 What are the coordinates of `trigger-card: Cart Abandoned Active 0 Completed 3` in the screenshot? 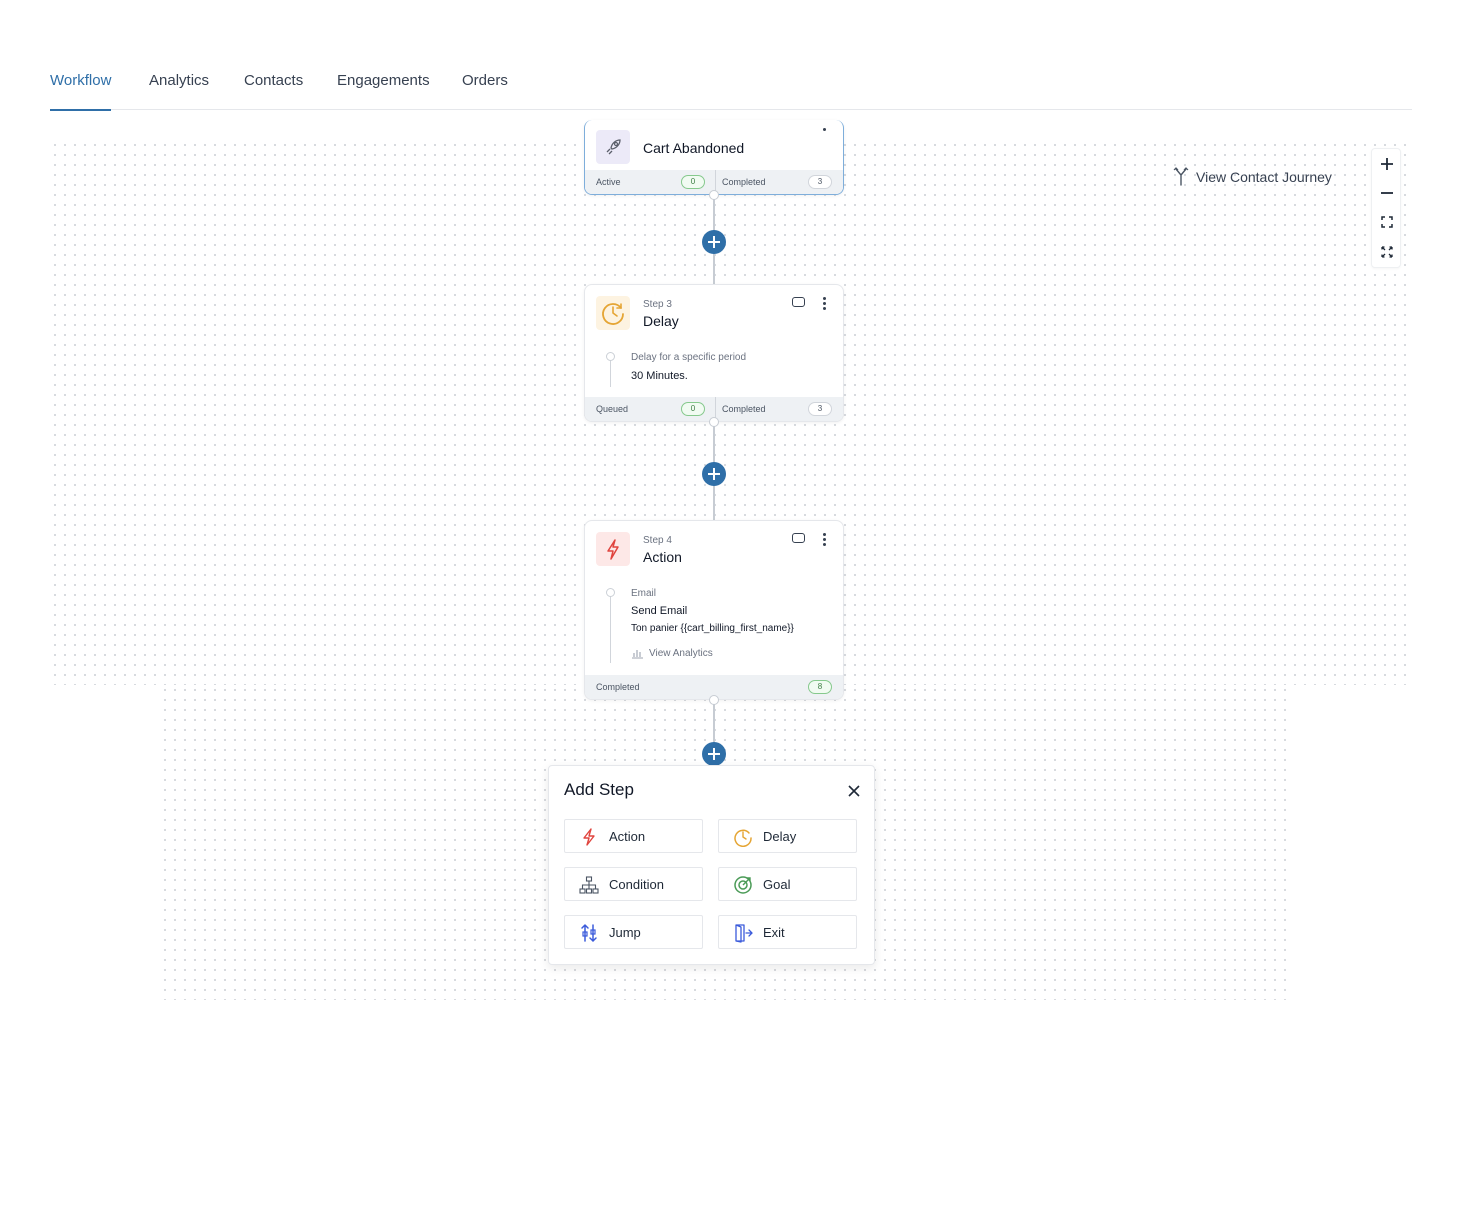 It's located at (714, 157).